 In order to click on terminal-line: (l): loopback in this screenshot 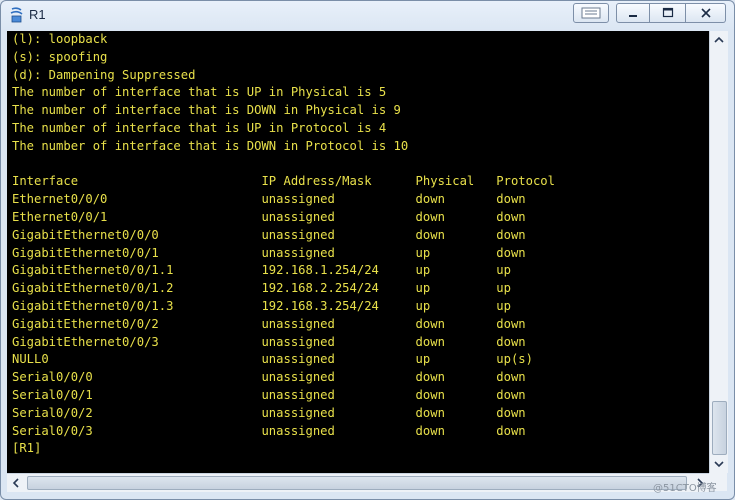, I will do `click(60, 39)`.